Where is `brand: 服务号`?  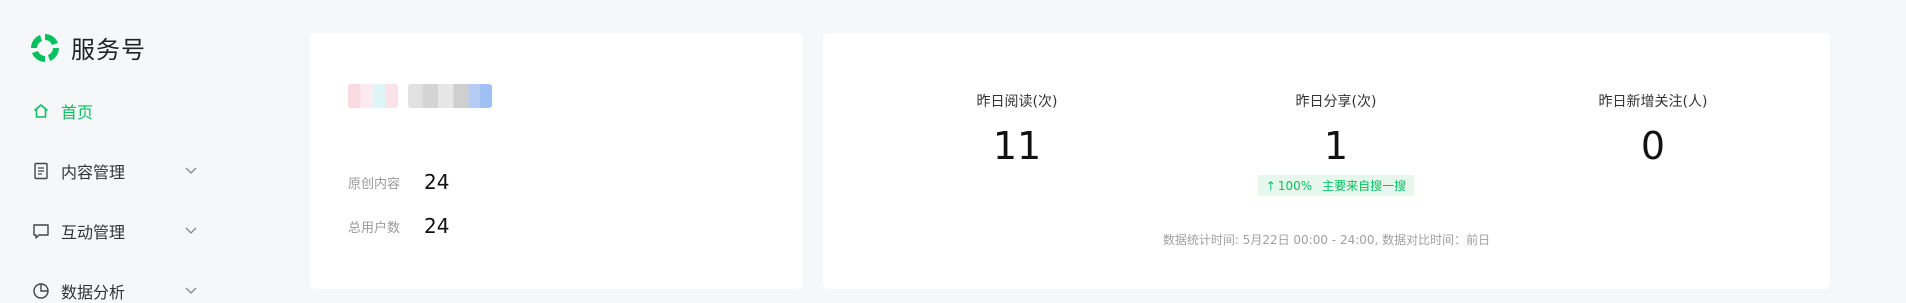
brand: 服务号 is located at coordinates (87, 47).